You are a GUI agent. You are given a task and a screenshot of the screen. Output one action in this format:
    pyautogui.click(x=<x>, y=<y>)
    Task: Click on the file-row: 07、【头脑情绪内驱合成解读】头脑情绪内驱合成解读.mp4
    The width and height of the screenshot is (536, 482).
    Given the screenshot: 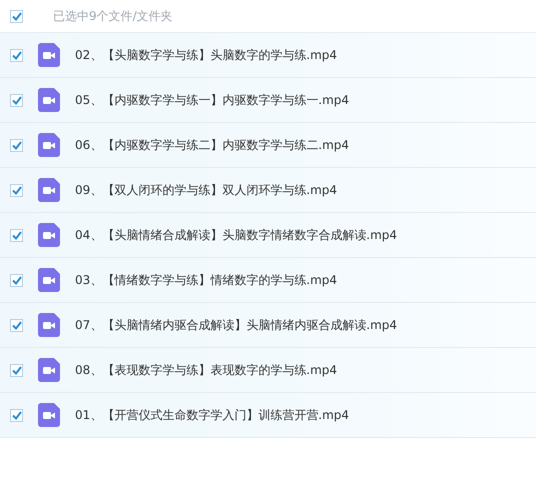 What is the action you would take?
    pyautogui.click(x=268, y=325)
    